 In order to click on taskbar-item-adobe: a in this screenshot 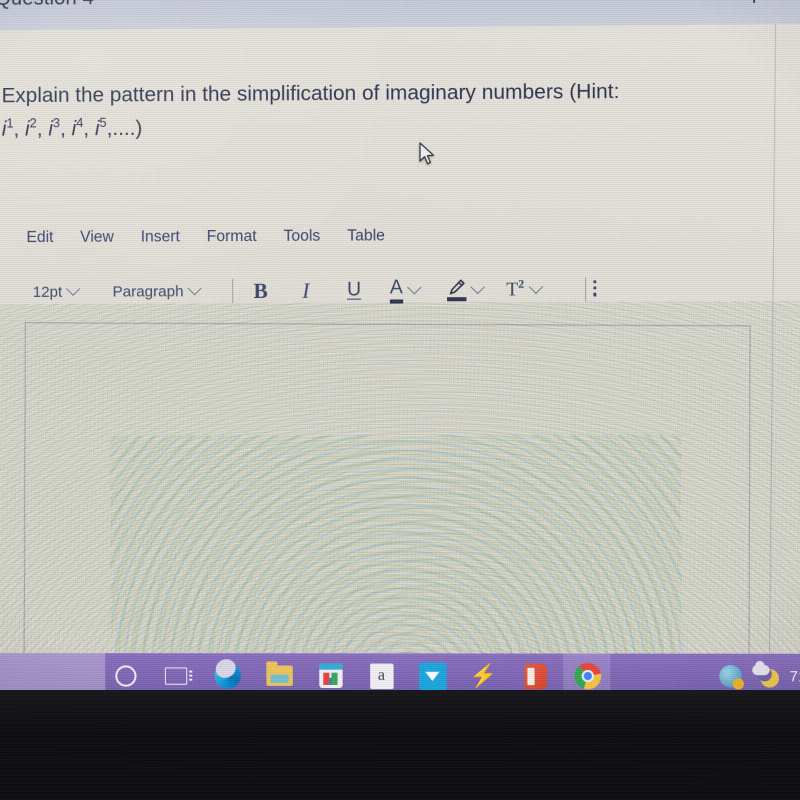, I will do `click(381, 675)`.